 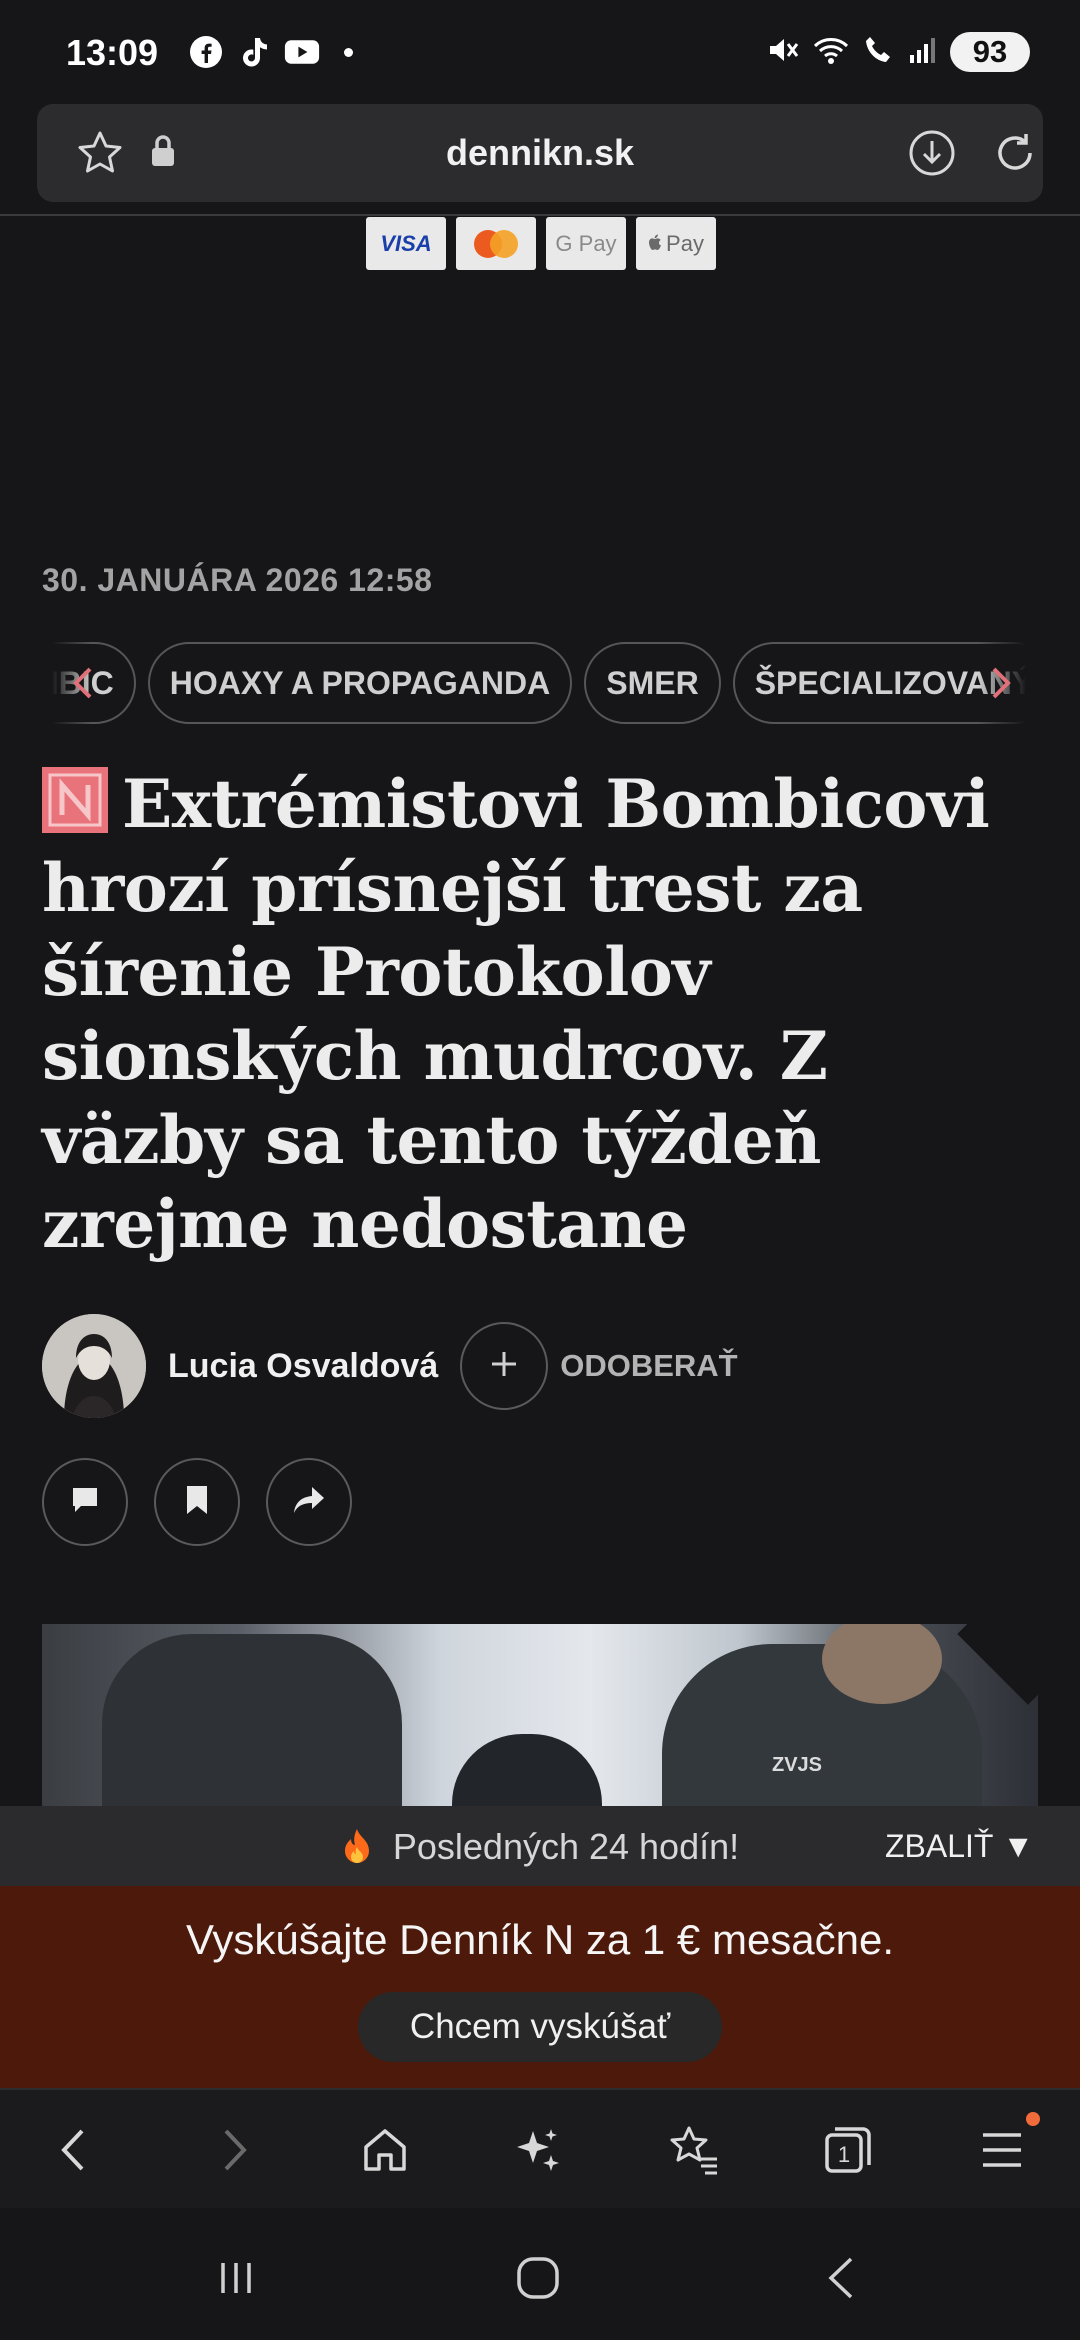 I want to click on share-button, so click(x=309, y=1502).